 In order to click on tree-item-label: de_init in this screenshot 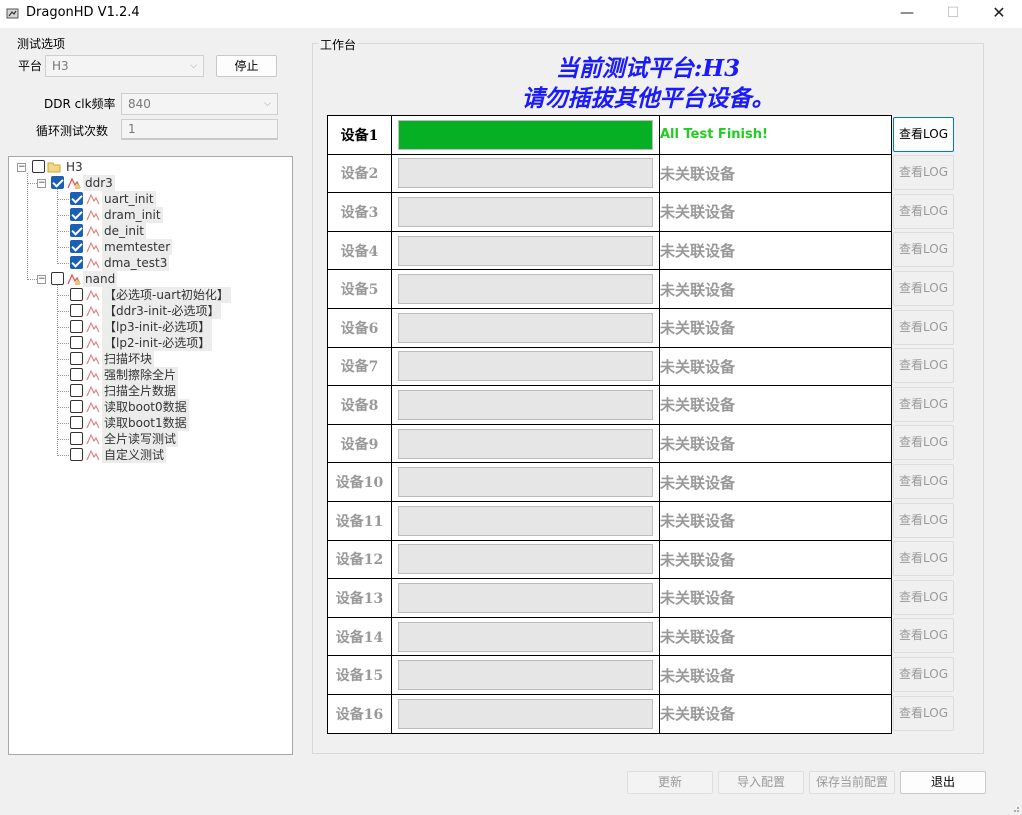, I will do `click(124, 231)`.